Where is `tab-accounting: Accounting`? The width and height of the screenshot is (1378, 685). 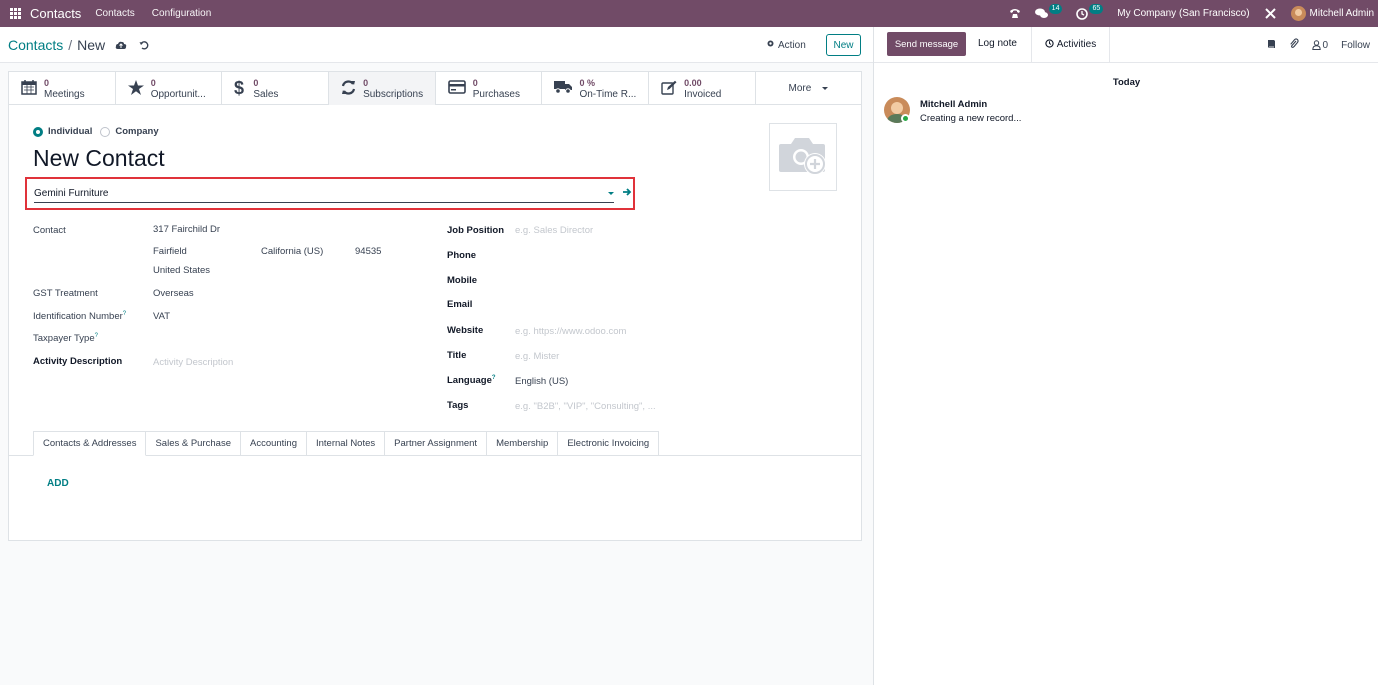 tab-accounting: Accounting is located at coordinates (273, 443).